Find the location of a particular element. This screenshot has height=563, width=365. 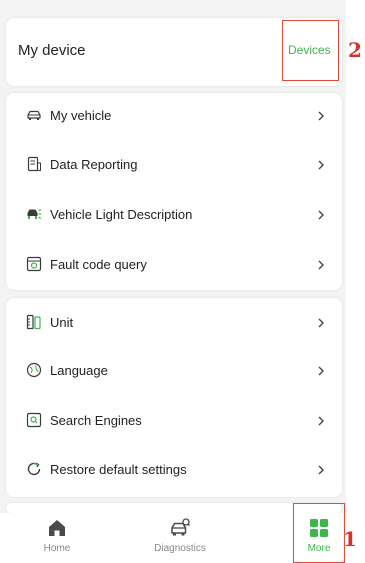

menu-item-label: Fault code query is located at coordinates (98, 264).